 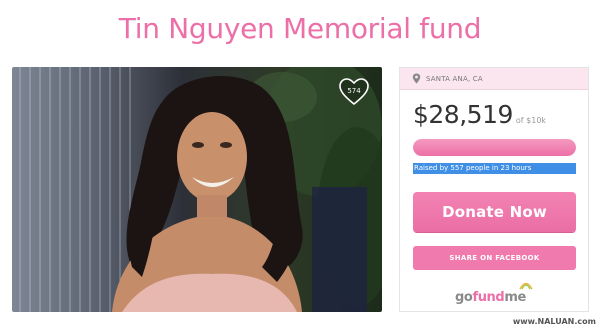 I want to click on amount-raised: $28,519, so click(x=463, y=114).